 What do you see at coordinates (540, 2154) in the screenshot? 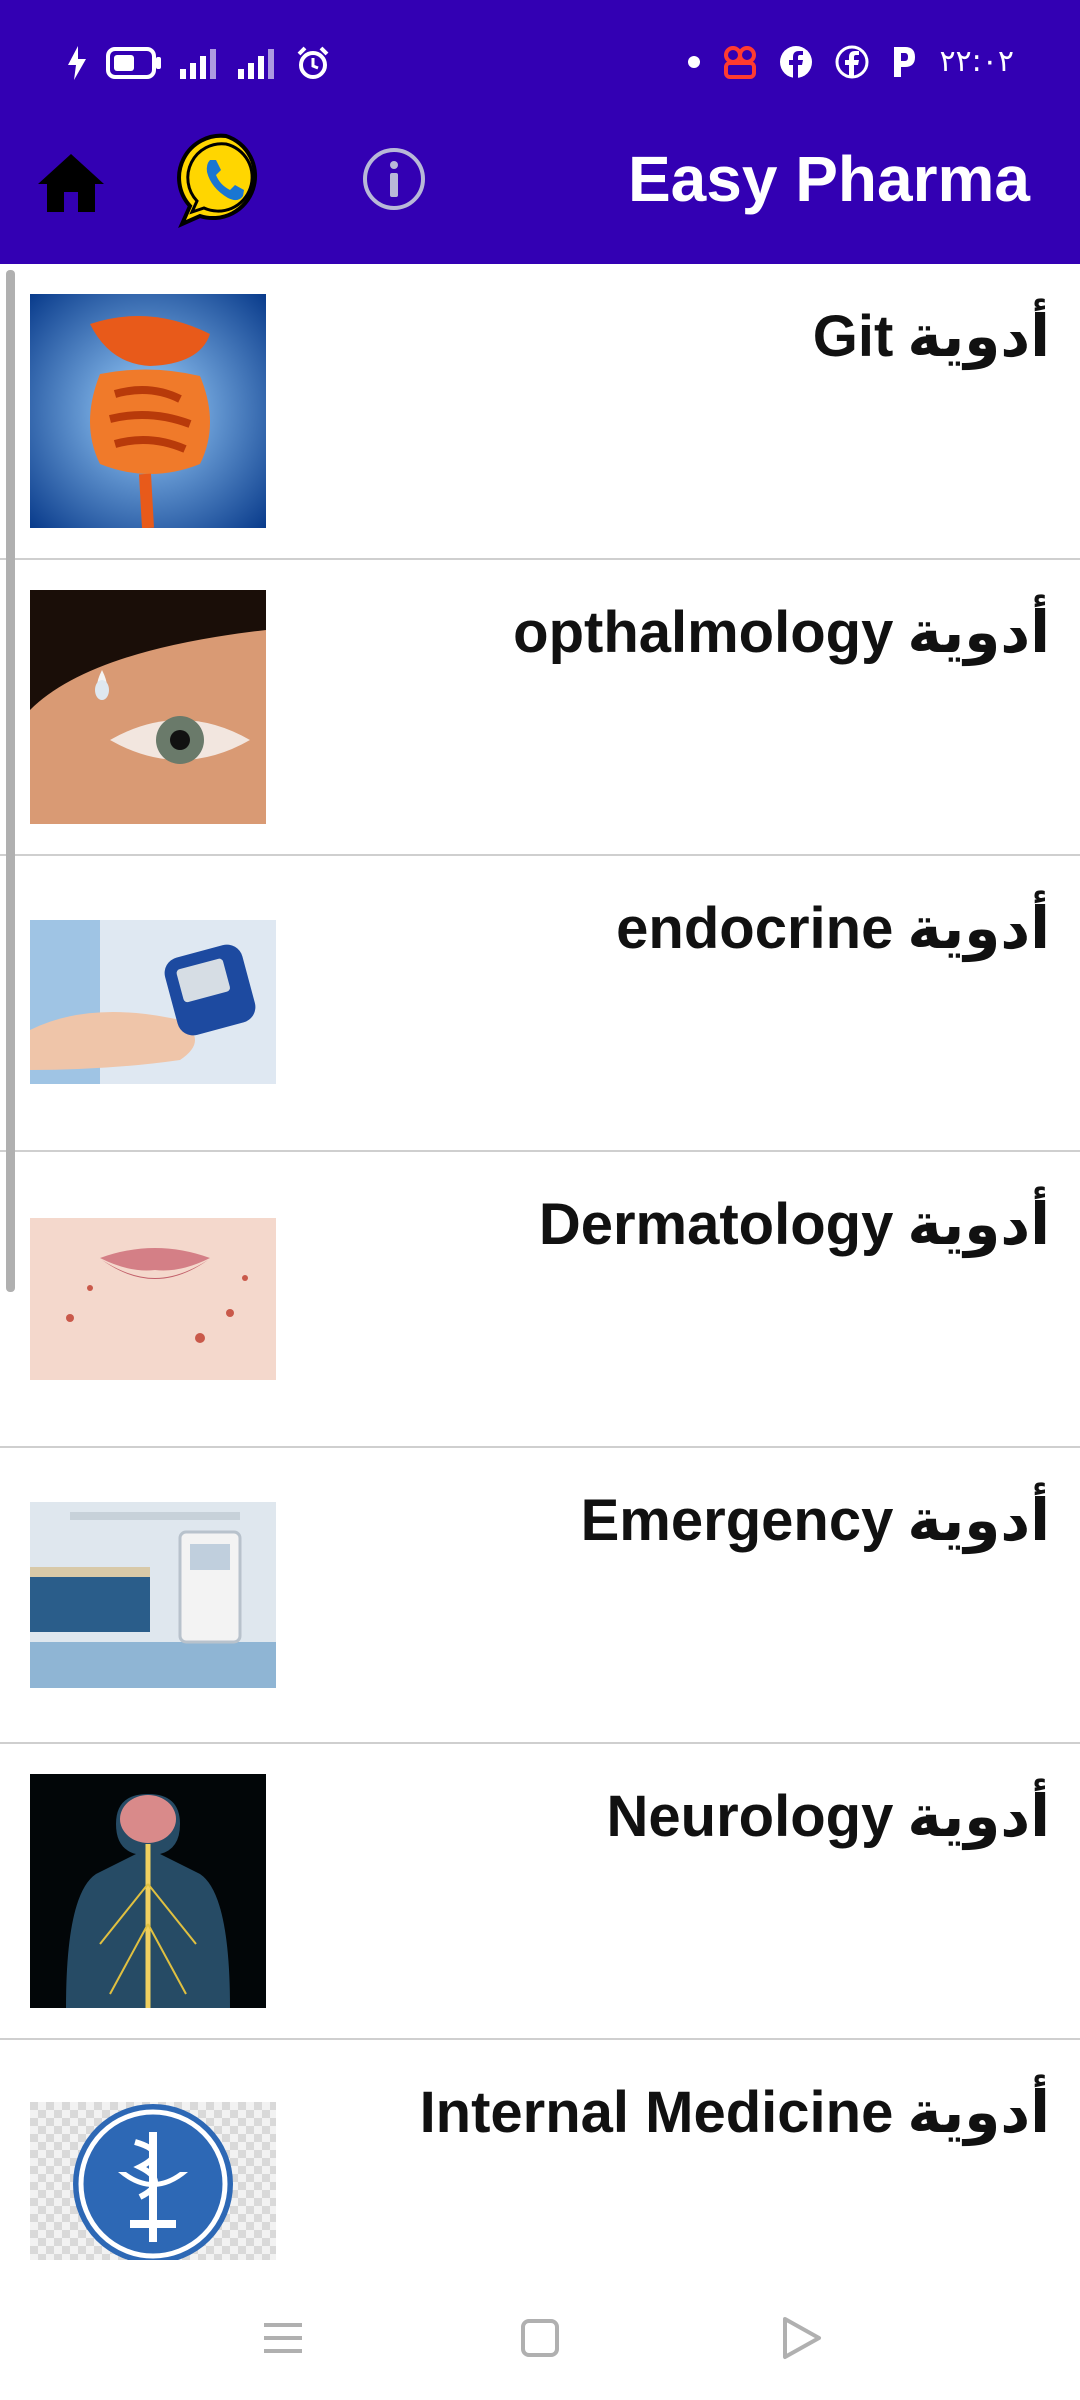
I see `category-row-internal-medicine: Internal Medicine أدوية` at bounding box center [540, 2154].